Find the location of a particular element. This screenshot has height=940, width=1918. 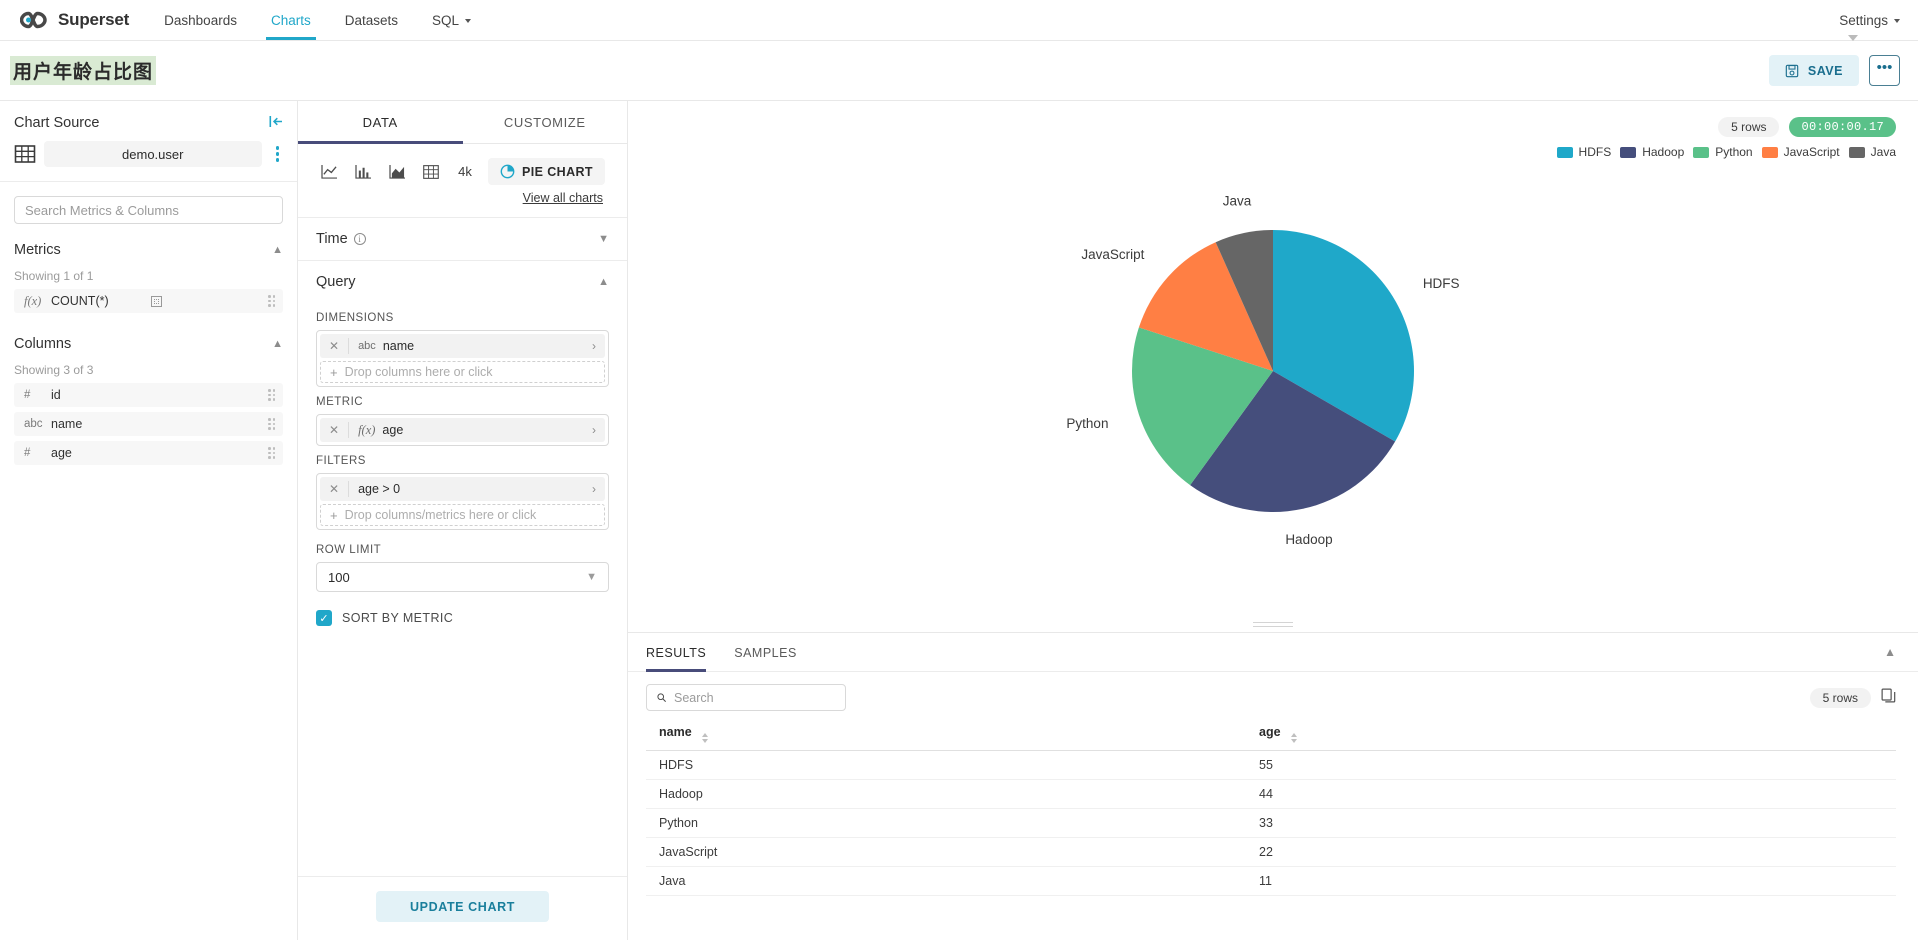

filters-dropzone: + Drop columns/metrics here or click is located at coordinates (462, 515).